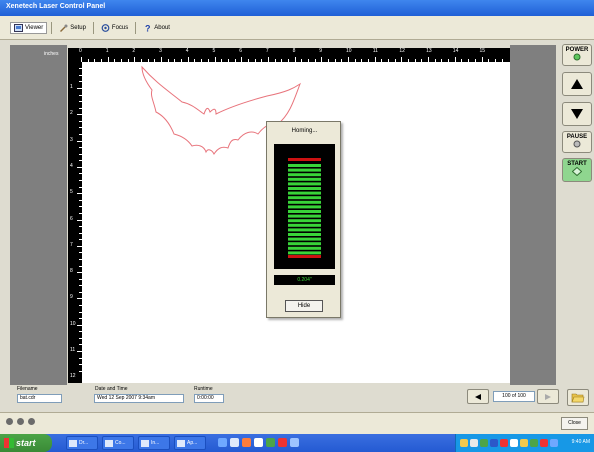 The width and height of the screenshot is (594, 452). I want to click on viewer-icon, so click(18, 27).